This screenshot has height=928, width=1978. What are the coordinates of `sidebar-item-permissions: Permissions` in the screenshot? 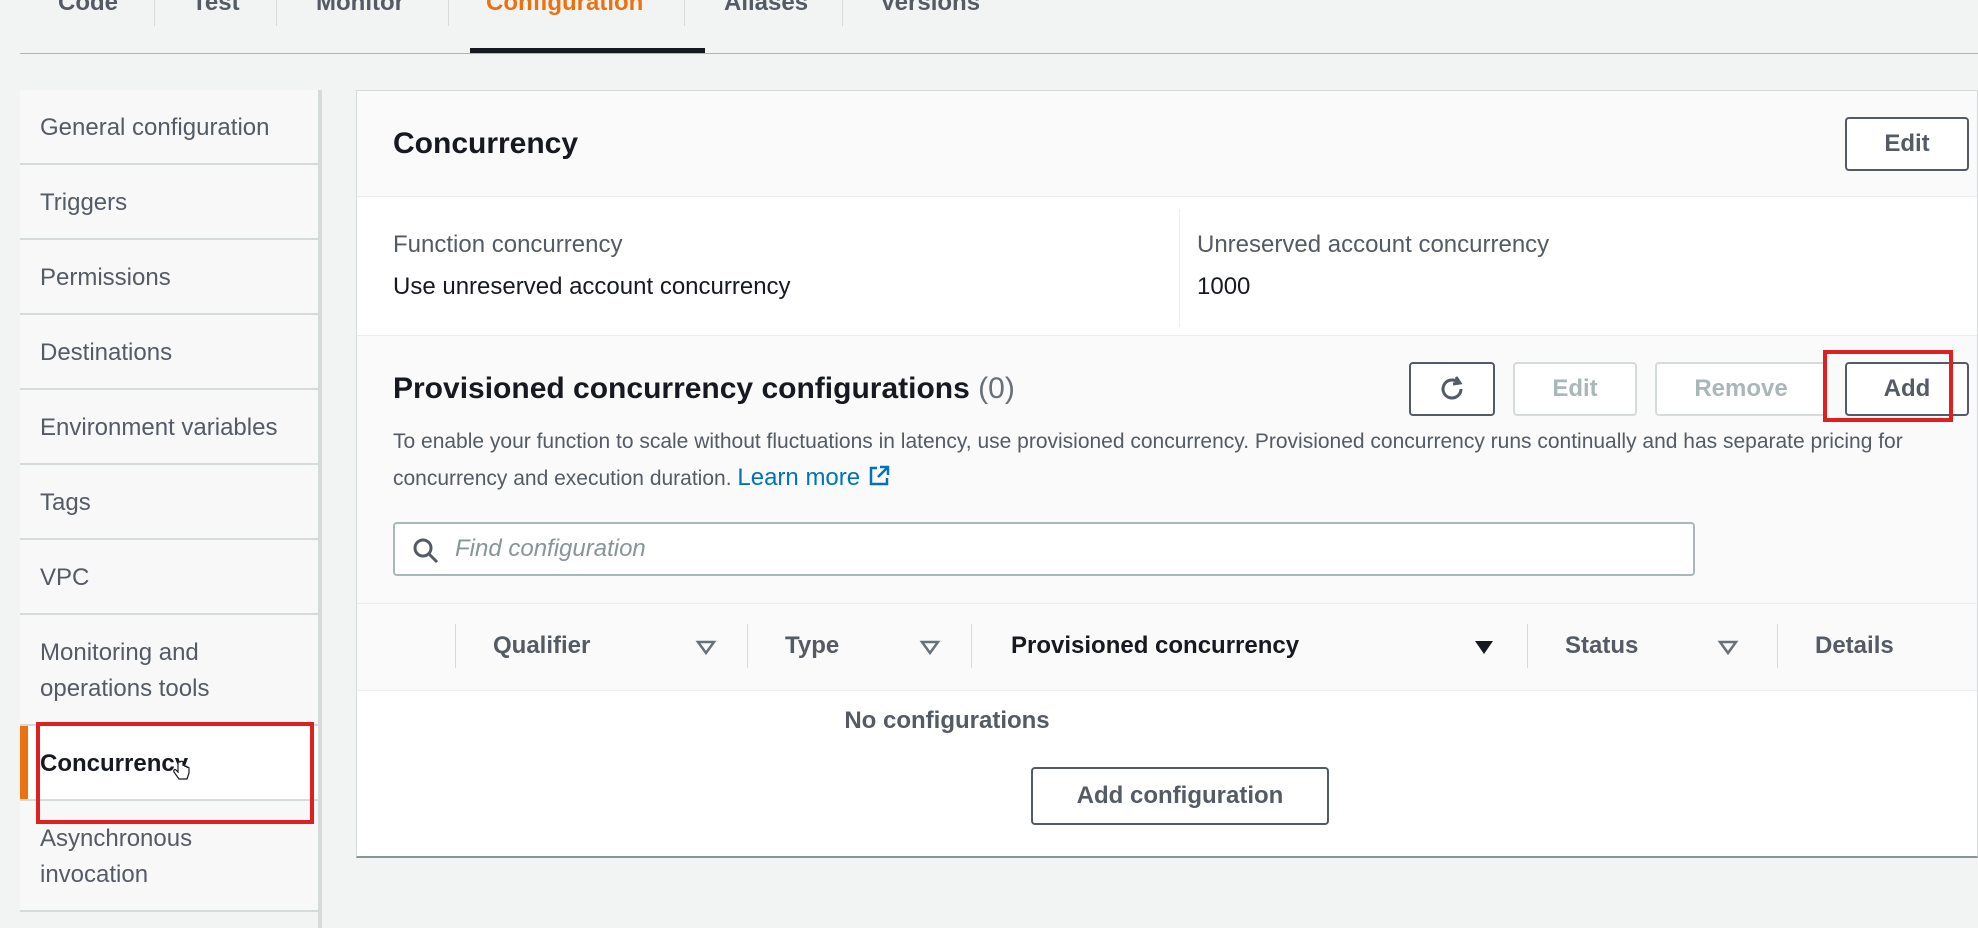 It's located at (169, 277).